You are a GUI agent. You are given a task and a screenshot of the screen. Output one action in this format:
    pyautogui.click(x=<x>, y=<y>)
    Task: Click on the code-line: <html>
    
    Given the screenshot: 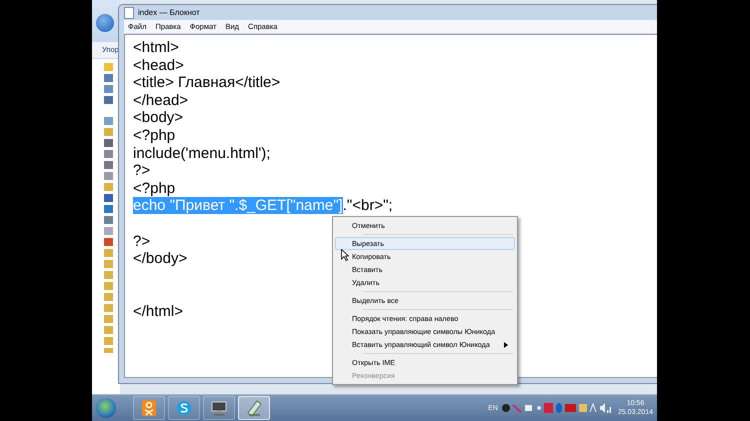 What is the action you would take?
    pyautogui.click(x=156, y=47)
    